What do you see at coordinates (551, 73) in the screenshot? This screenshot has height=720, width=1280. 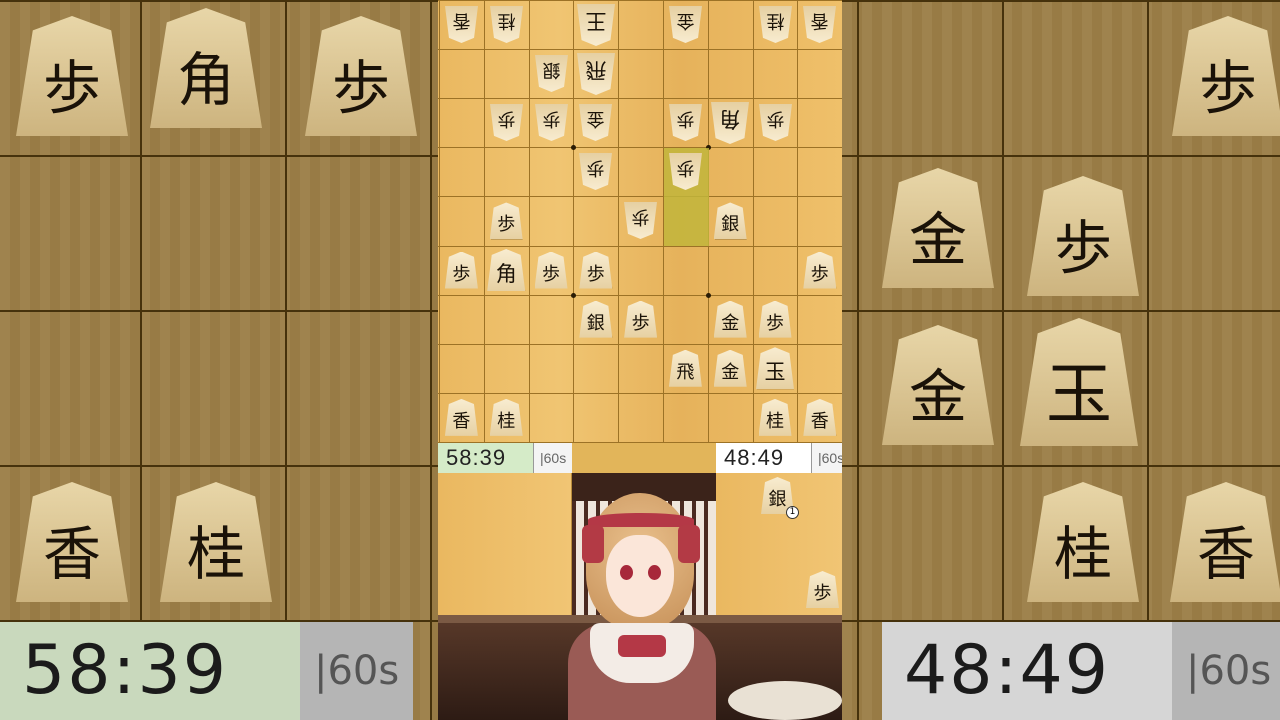 I see `gote-piece: 銀` at bounding box center [551, 73].